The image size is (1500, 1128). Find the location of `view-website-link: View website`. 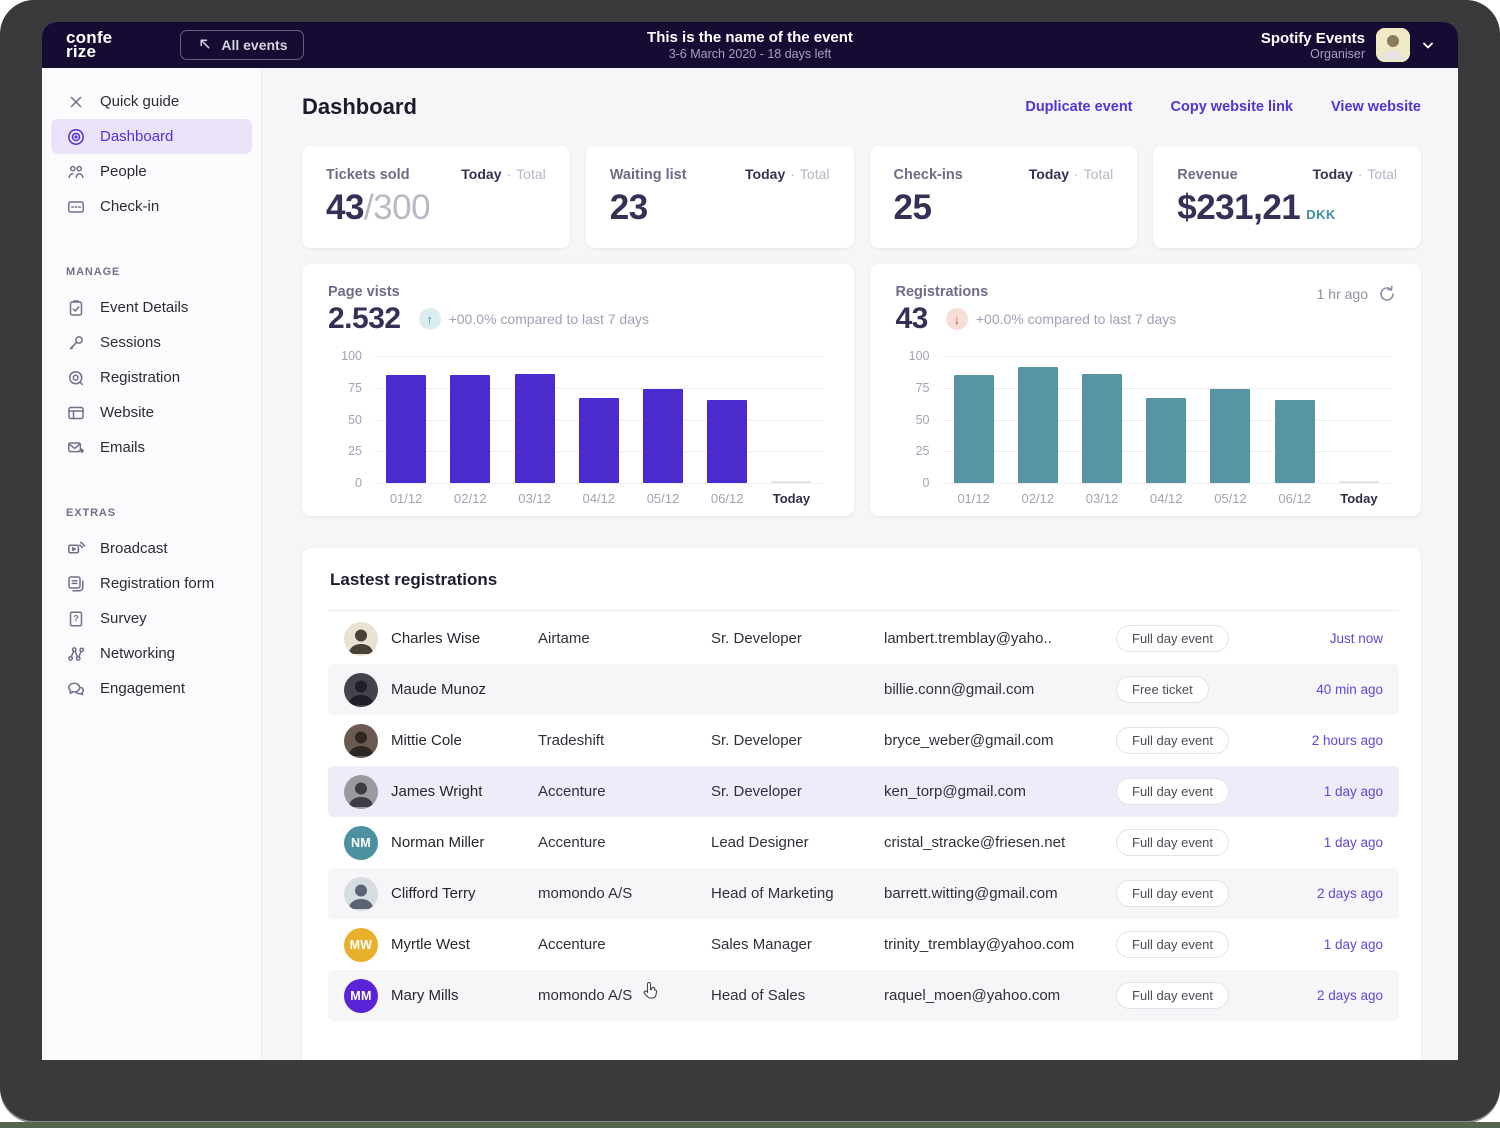

view-website-link: View website is located at coordinates (1376, 107).